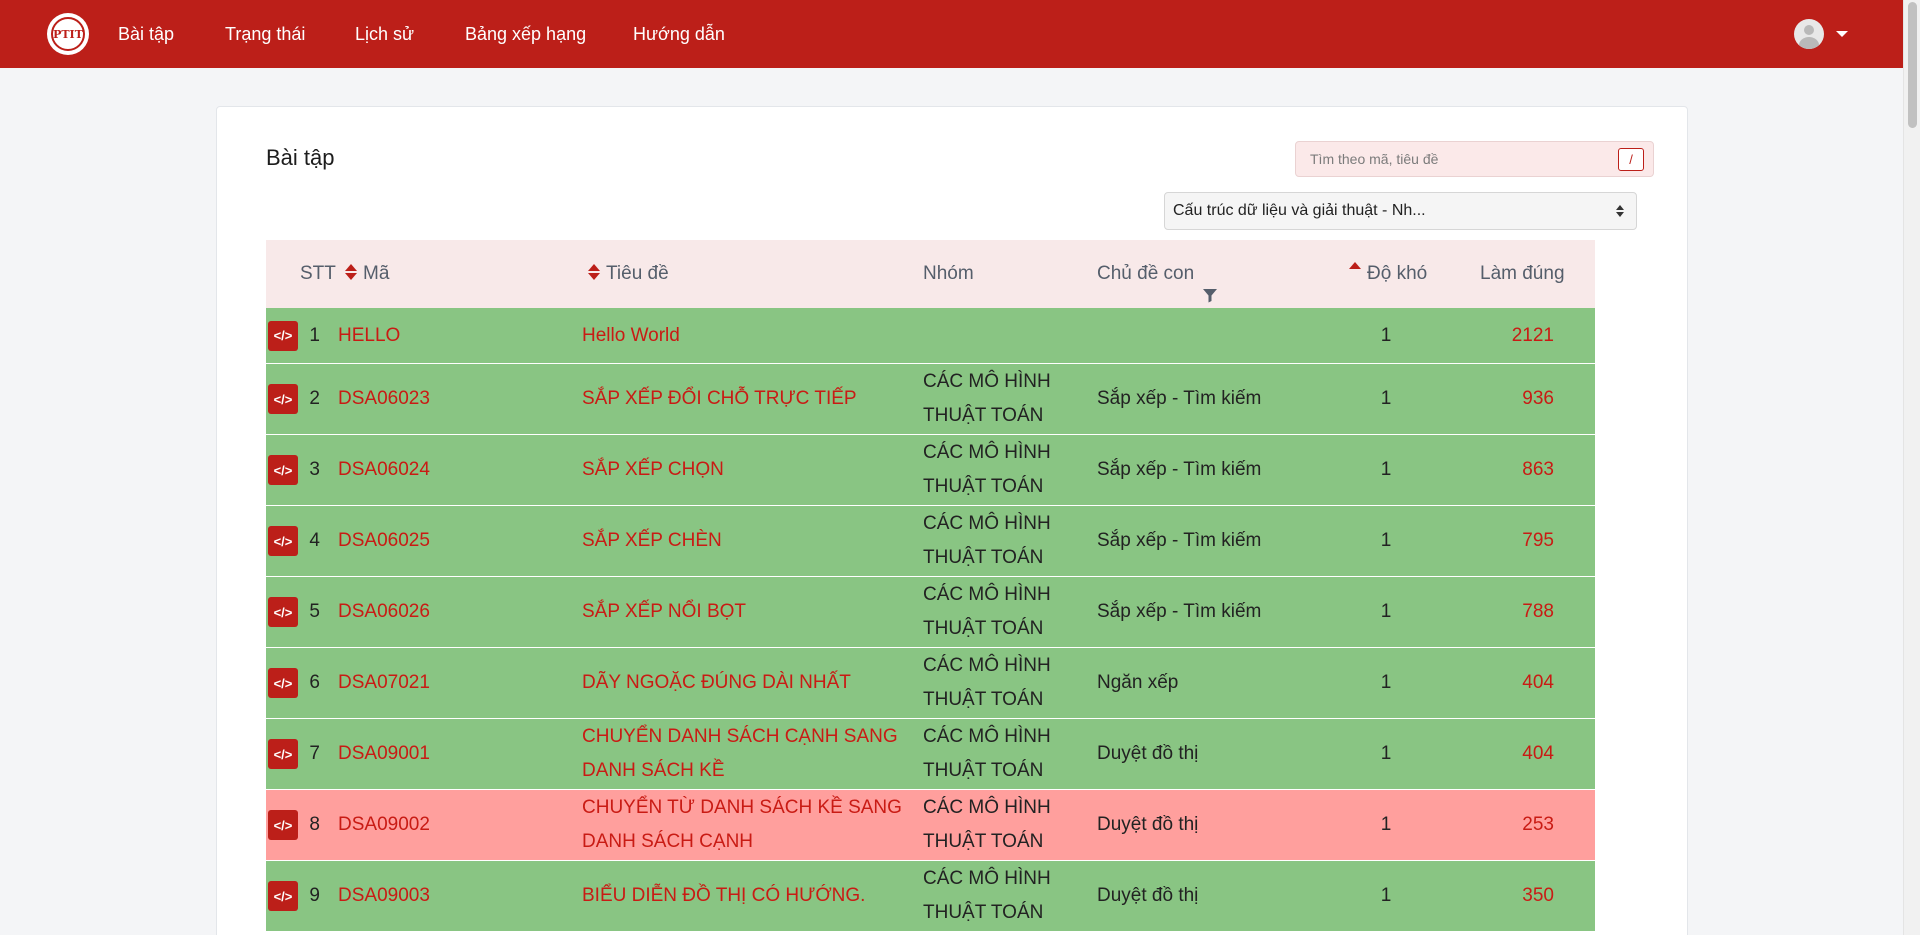  Describe the element at coordinates (1138, 682) in the screenshot. I see `problem-topic: Ngăn xếp` at that location.